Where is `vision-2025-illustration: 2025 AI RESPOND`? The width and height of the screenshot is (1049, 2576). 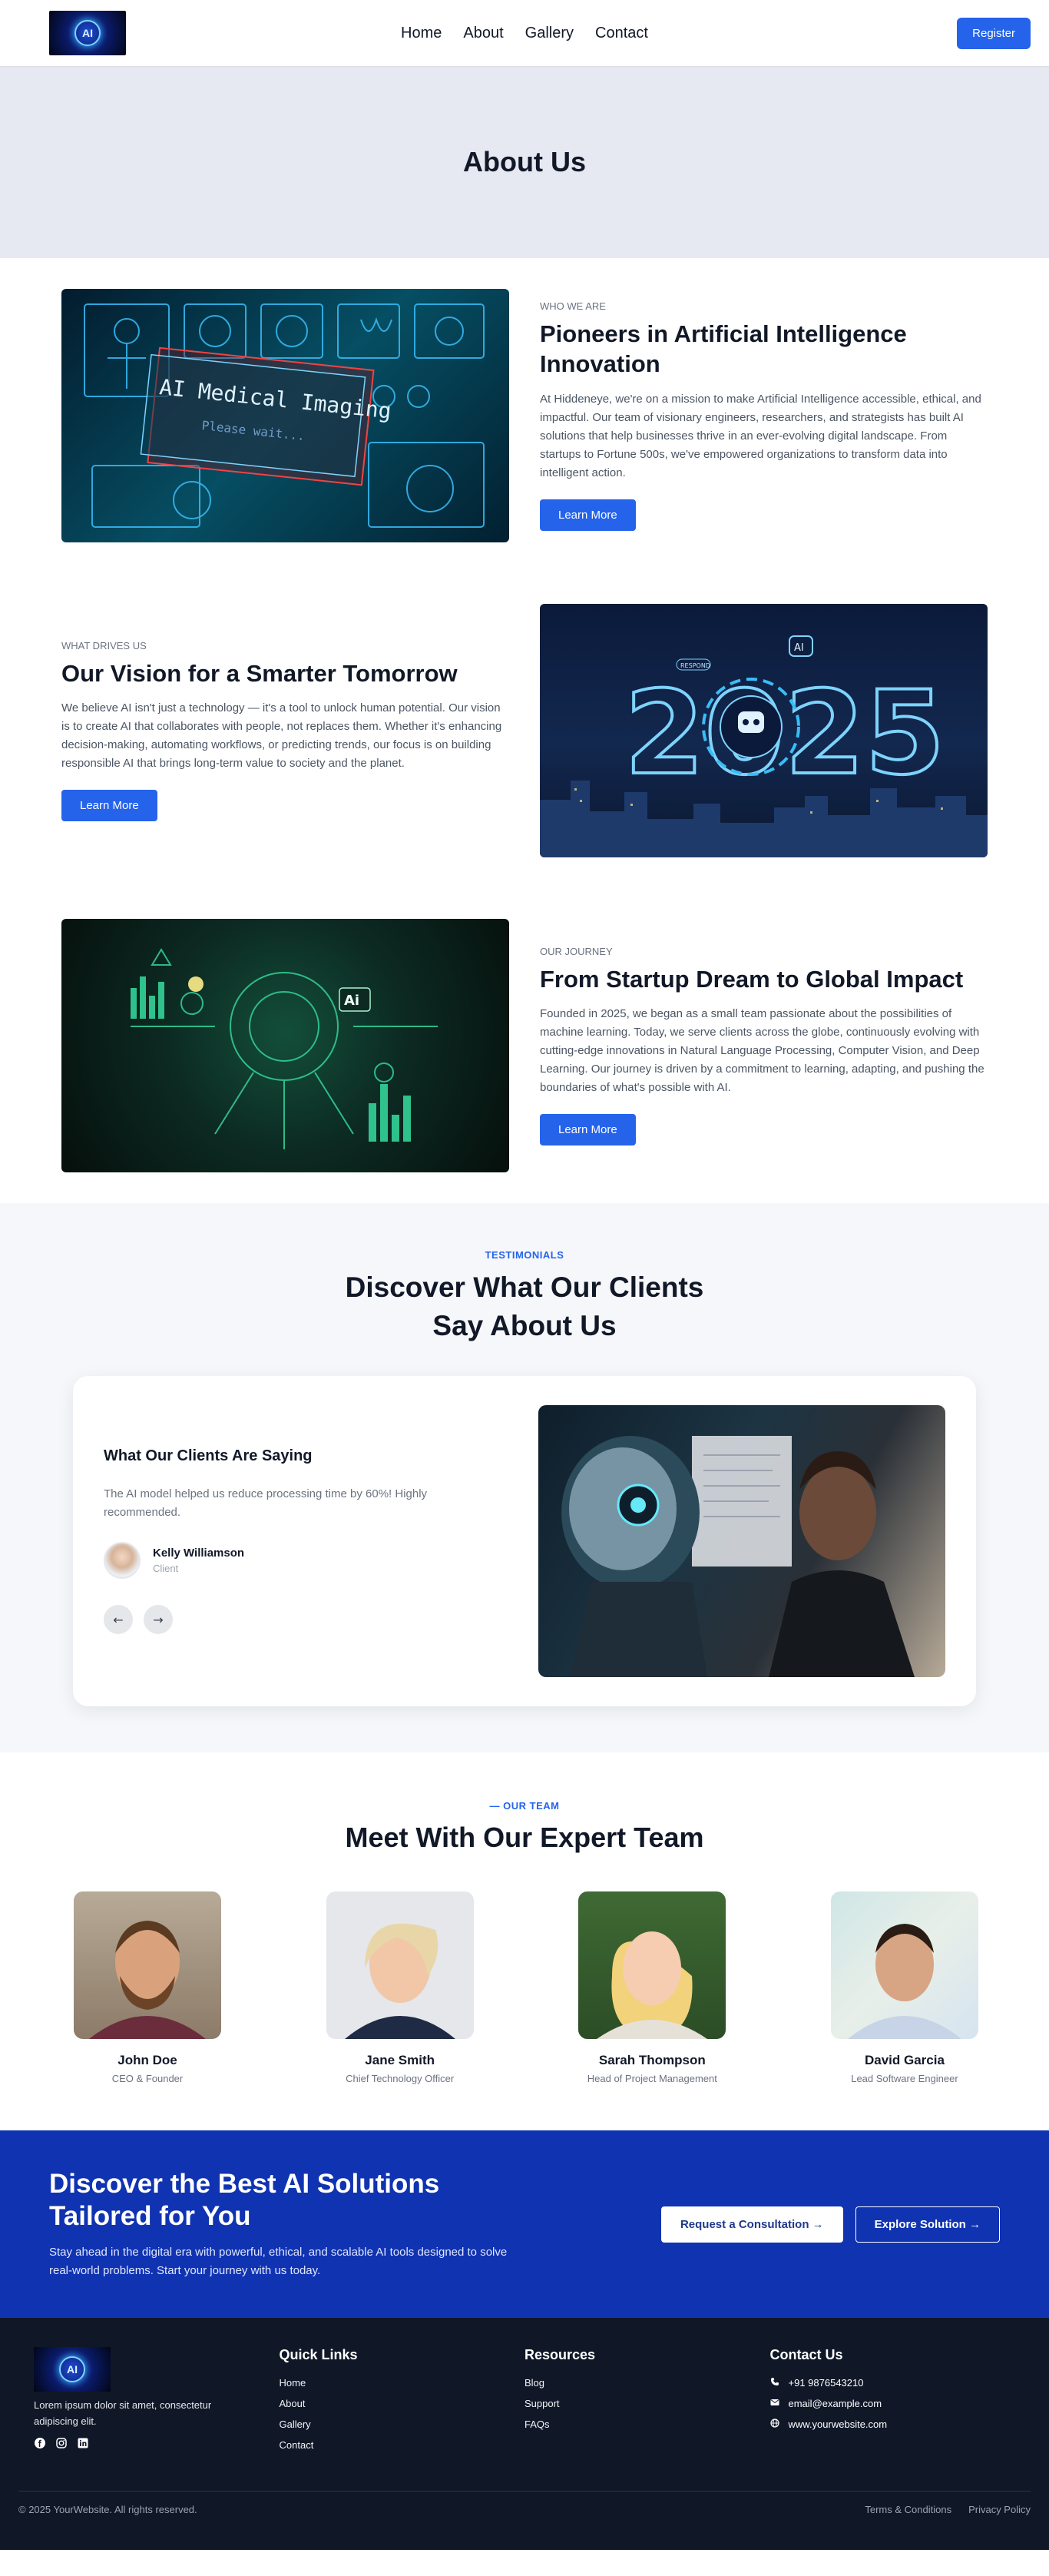 vision-2025-illustration: 2025 AI RESPOND is located at coordinates (764, 746).